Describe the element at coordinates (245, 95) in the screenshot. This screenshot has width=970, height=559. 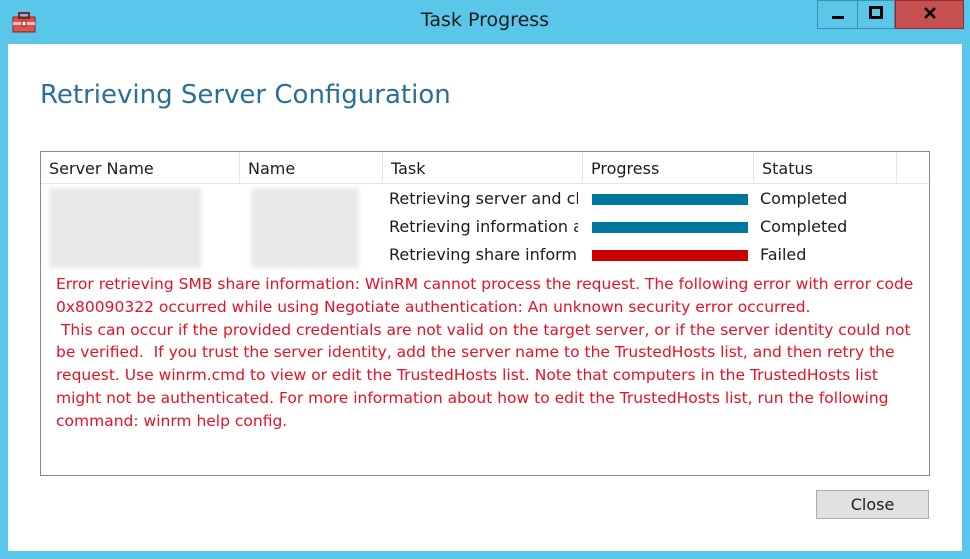
I see `page-title: Retrieving Server Configuration` at that location.